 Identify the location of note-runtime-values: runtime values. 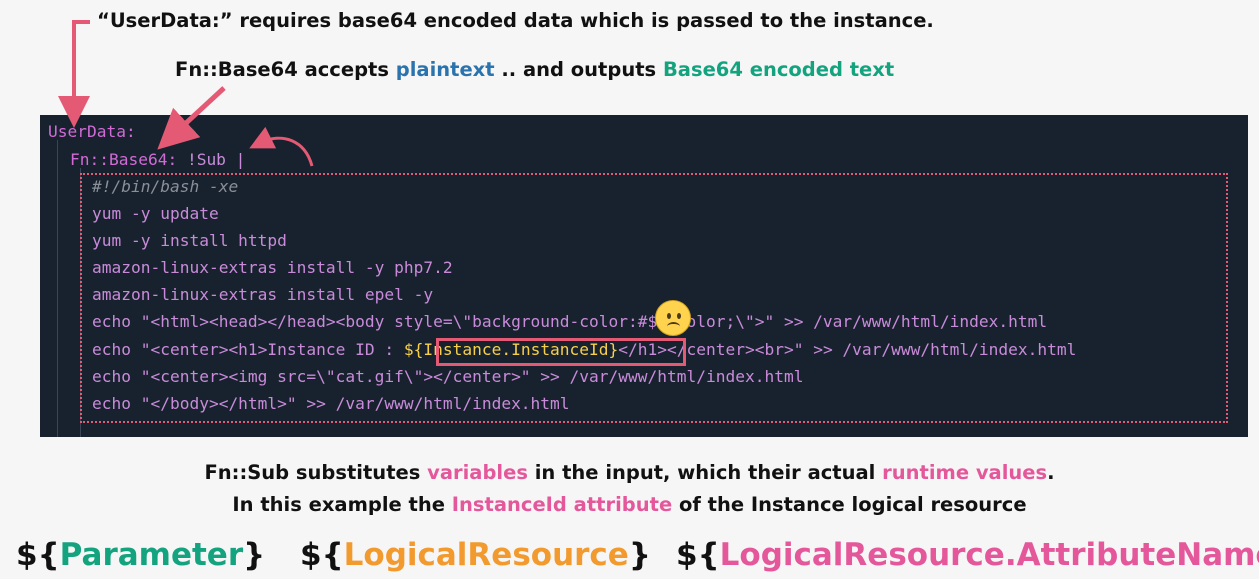
(965, 472).